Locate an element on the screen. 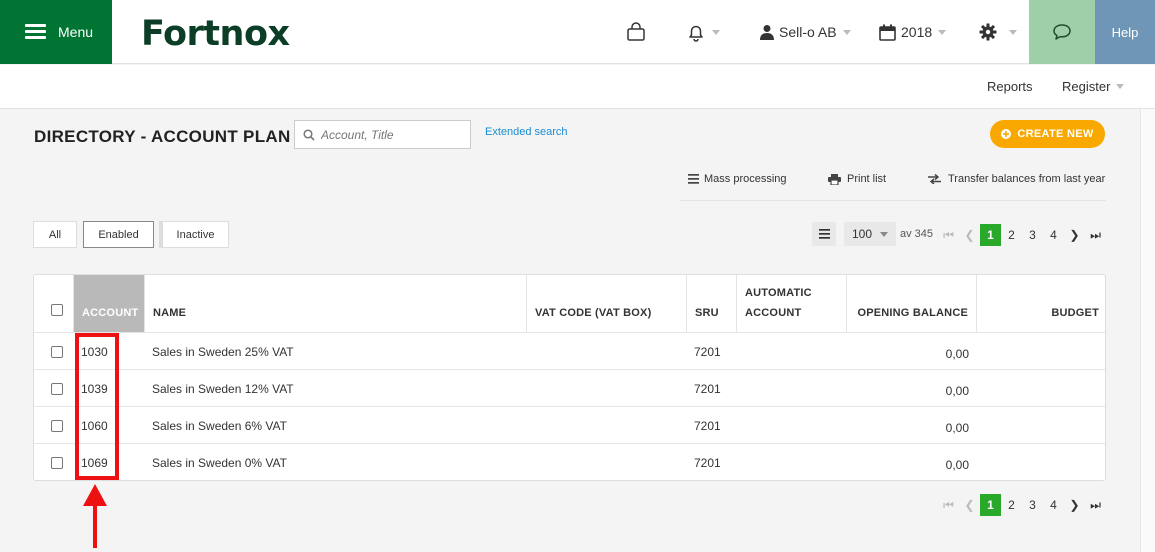 This screenshot has width=1155, height=552. search-input is located at coordinates (391, 134).